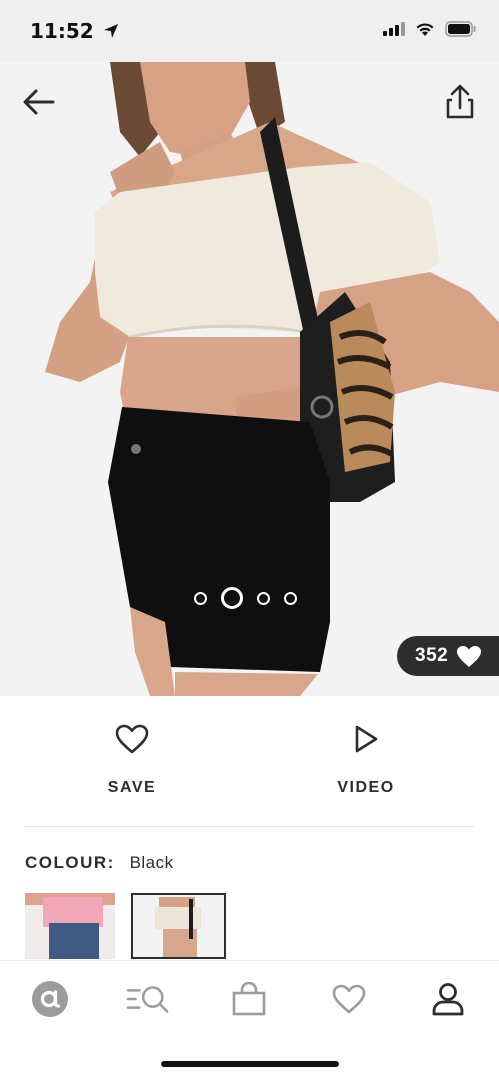 This screenshot has height=1080, width=499. I want to click on colour-swatch, so click(70, 926).